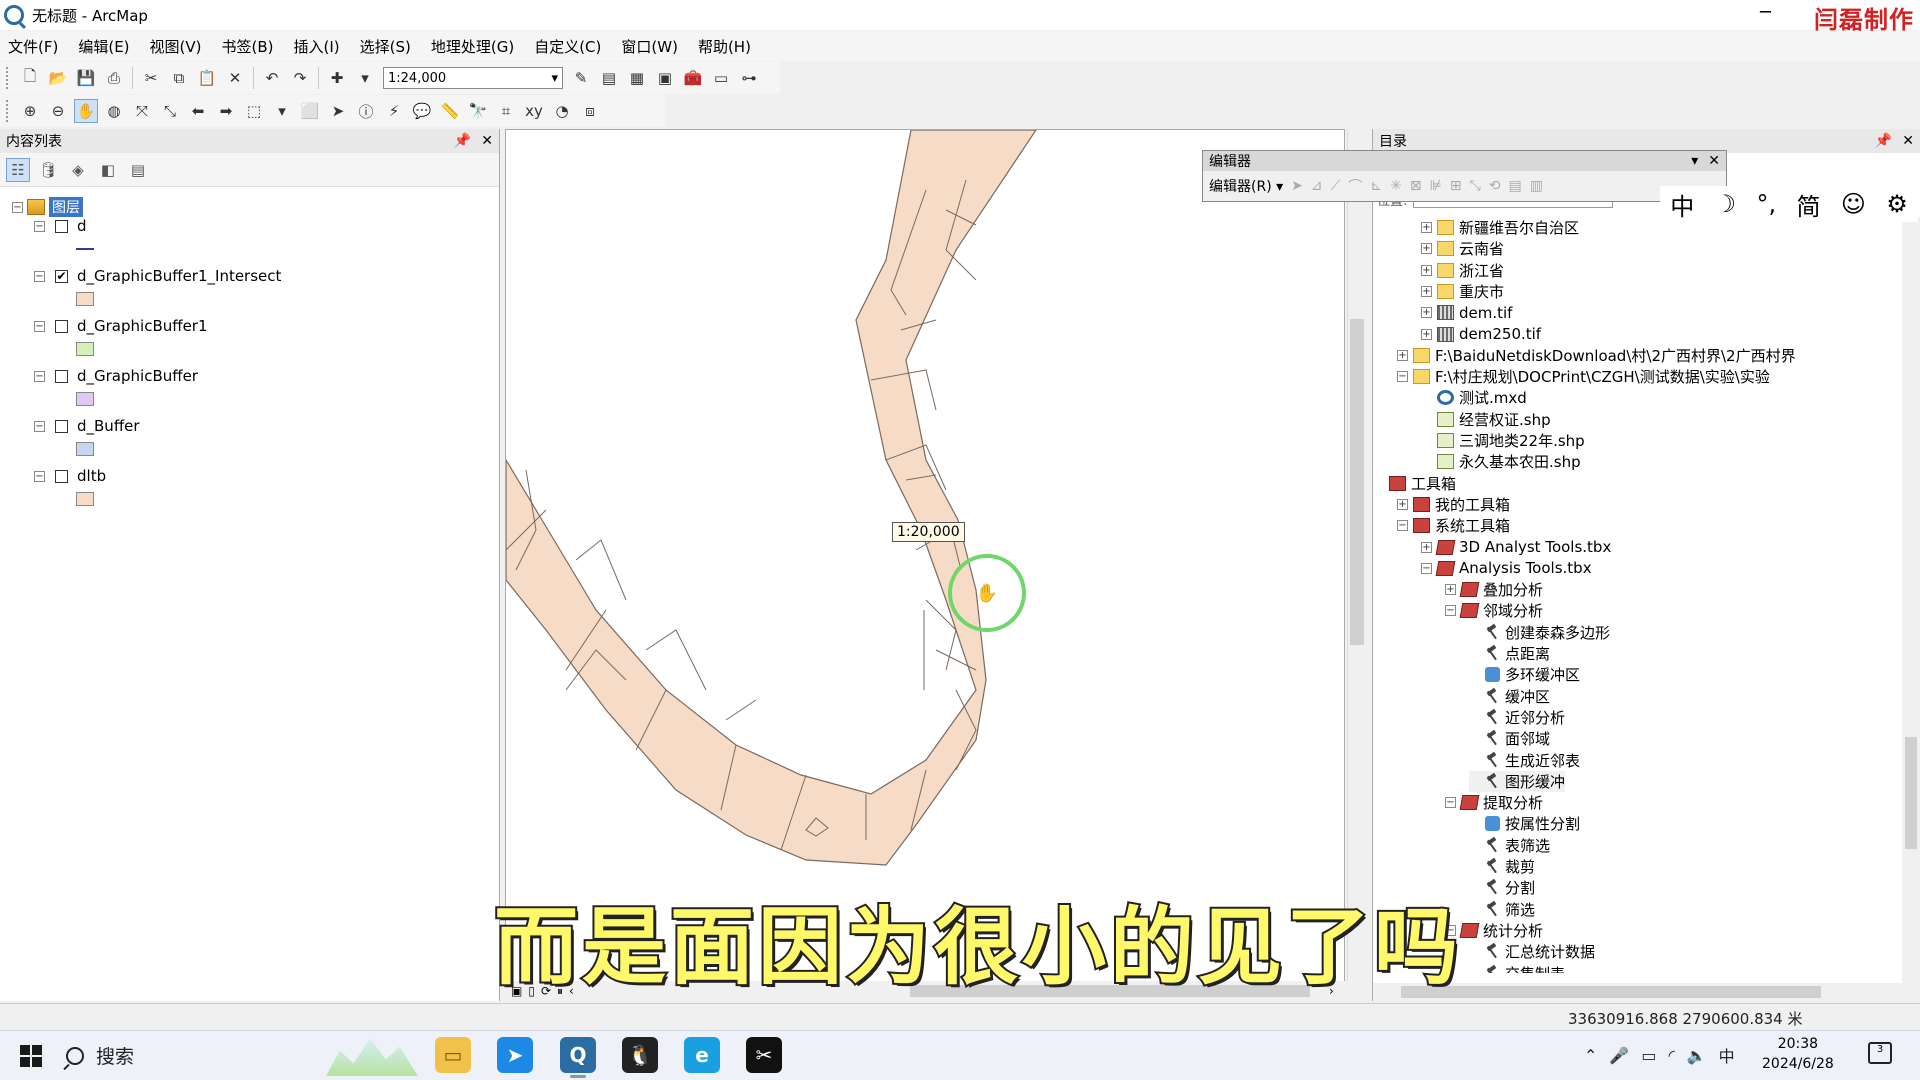  I want to click on ime-chinese-mode-icon: 中, so click(1682, 204).